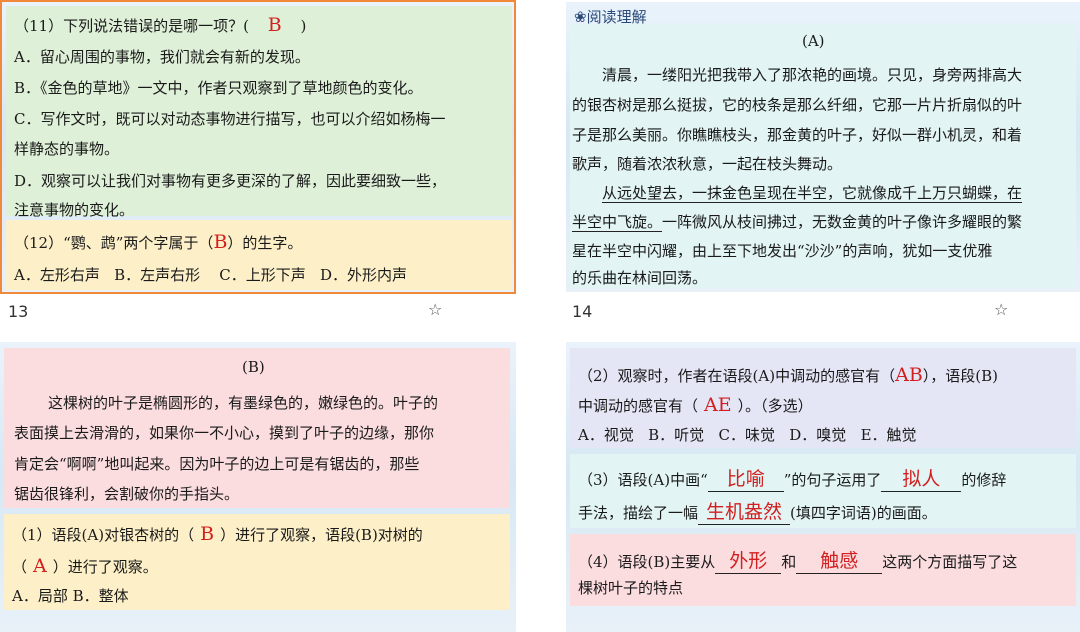 The height and width of the screenshot is (632, 1080). What do you see at coordinates (640, 278) in the screenshot?
I see `passage-a-line-8: 的乐曲在林间回荡。` at bounding box center [640, 278].